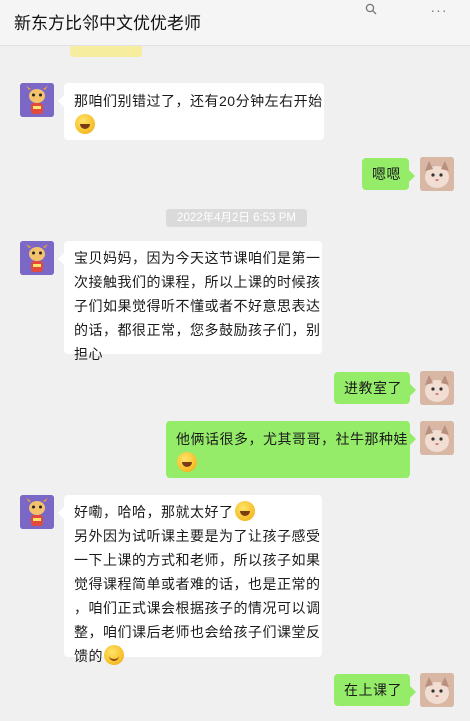  I want to click on message-text: 那咱们别错过了，还有20分钟左右开始, so click(198, 101).